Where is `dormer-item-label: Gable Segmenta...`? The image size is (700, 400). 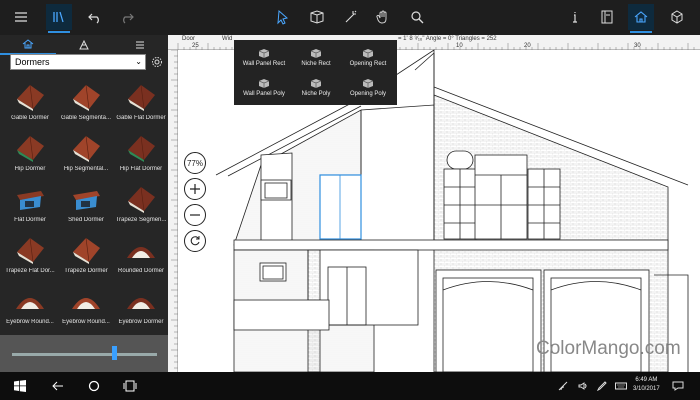 dormer-item-label: Gable Segmenta... is located at coordinates (86, 118).